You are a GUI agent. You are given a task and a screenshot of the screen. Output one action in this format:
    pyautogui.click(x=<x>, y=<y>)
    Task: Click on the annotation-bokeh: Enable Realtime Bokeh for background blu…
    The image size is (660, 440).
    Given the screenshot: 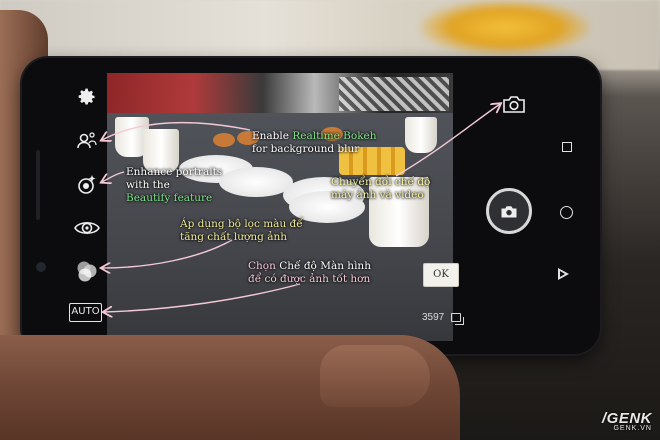 What is the action you would take?
    pyautogui.click(x=314, y=143)
    